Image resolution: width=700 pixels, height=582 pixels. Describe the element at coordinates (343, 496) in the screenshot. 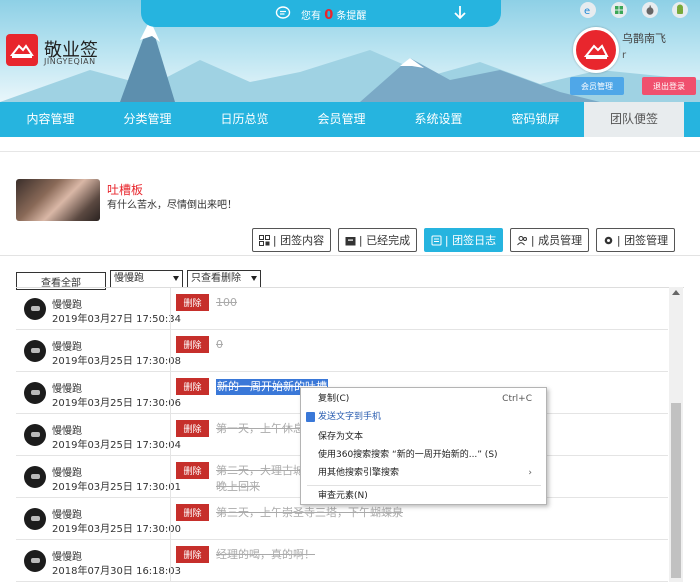

I see `menu-inspect-label: 审查元素(N)` at that location.